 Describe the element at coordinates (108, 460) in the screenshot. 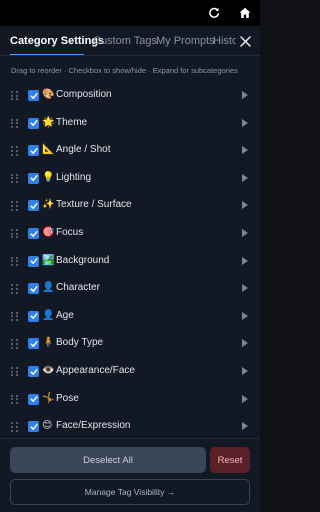

I see `deselect-all-button: Deselect All` at that location.